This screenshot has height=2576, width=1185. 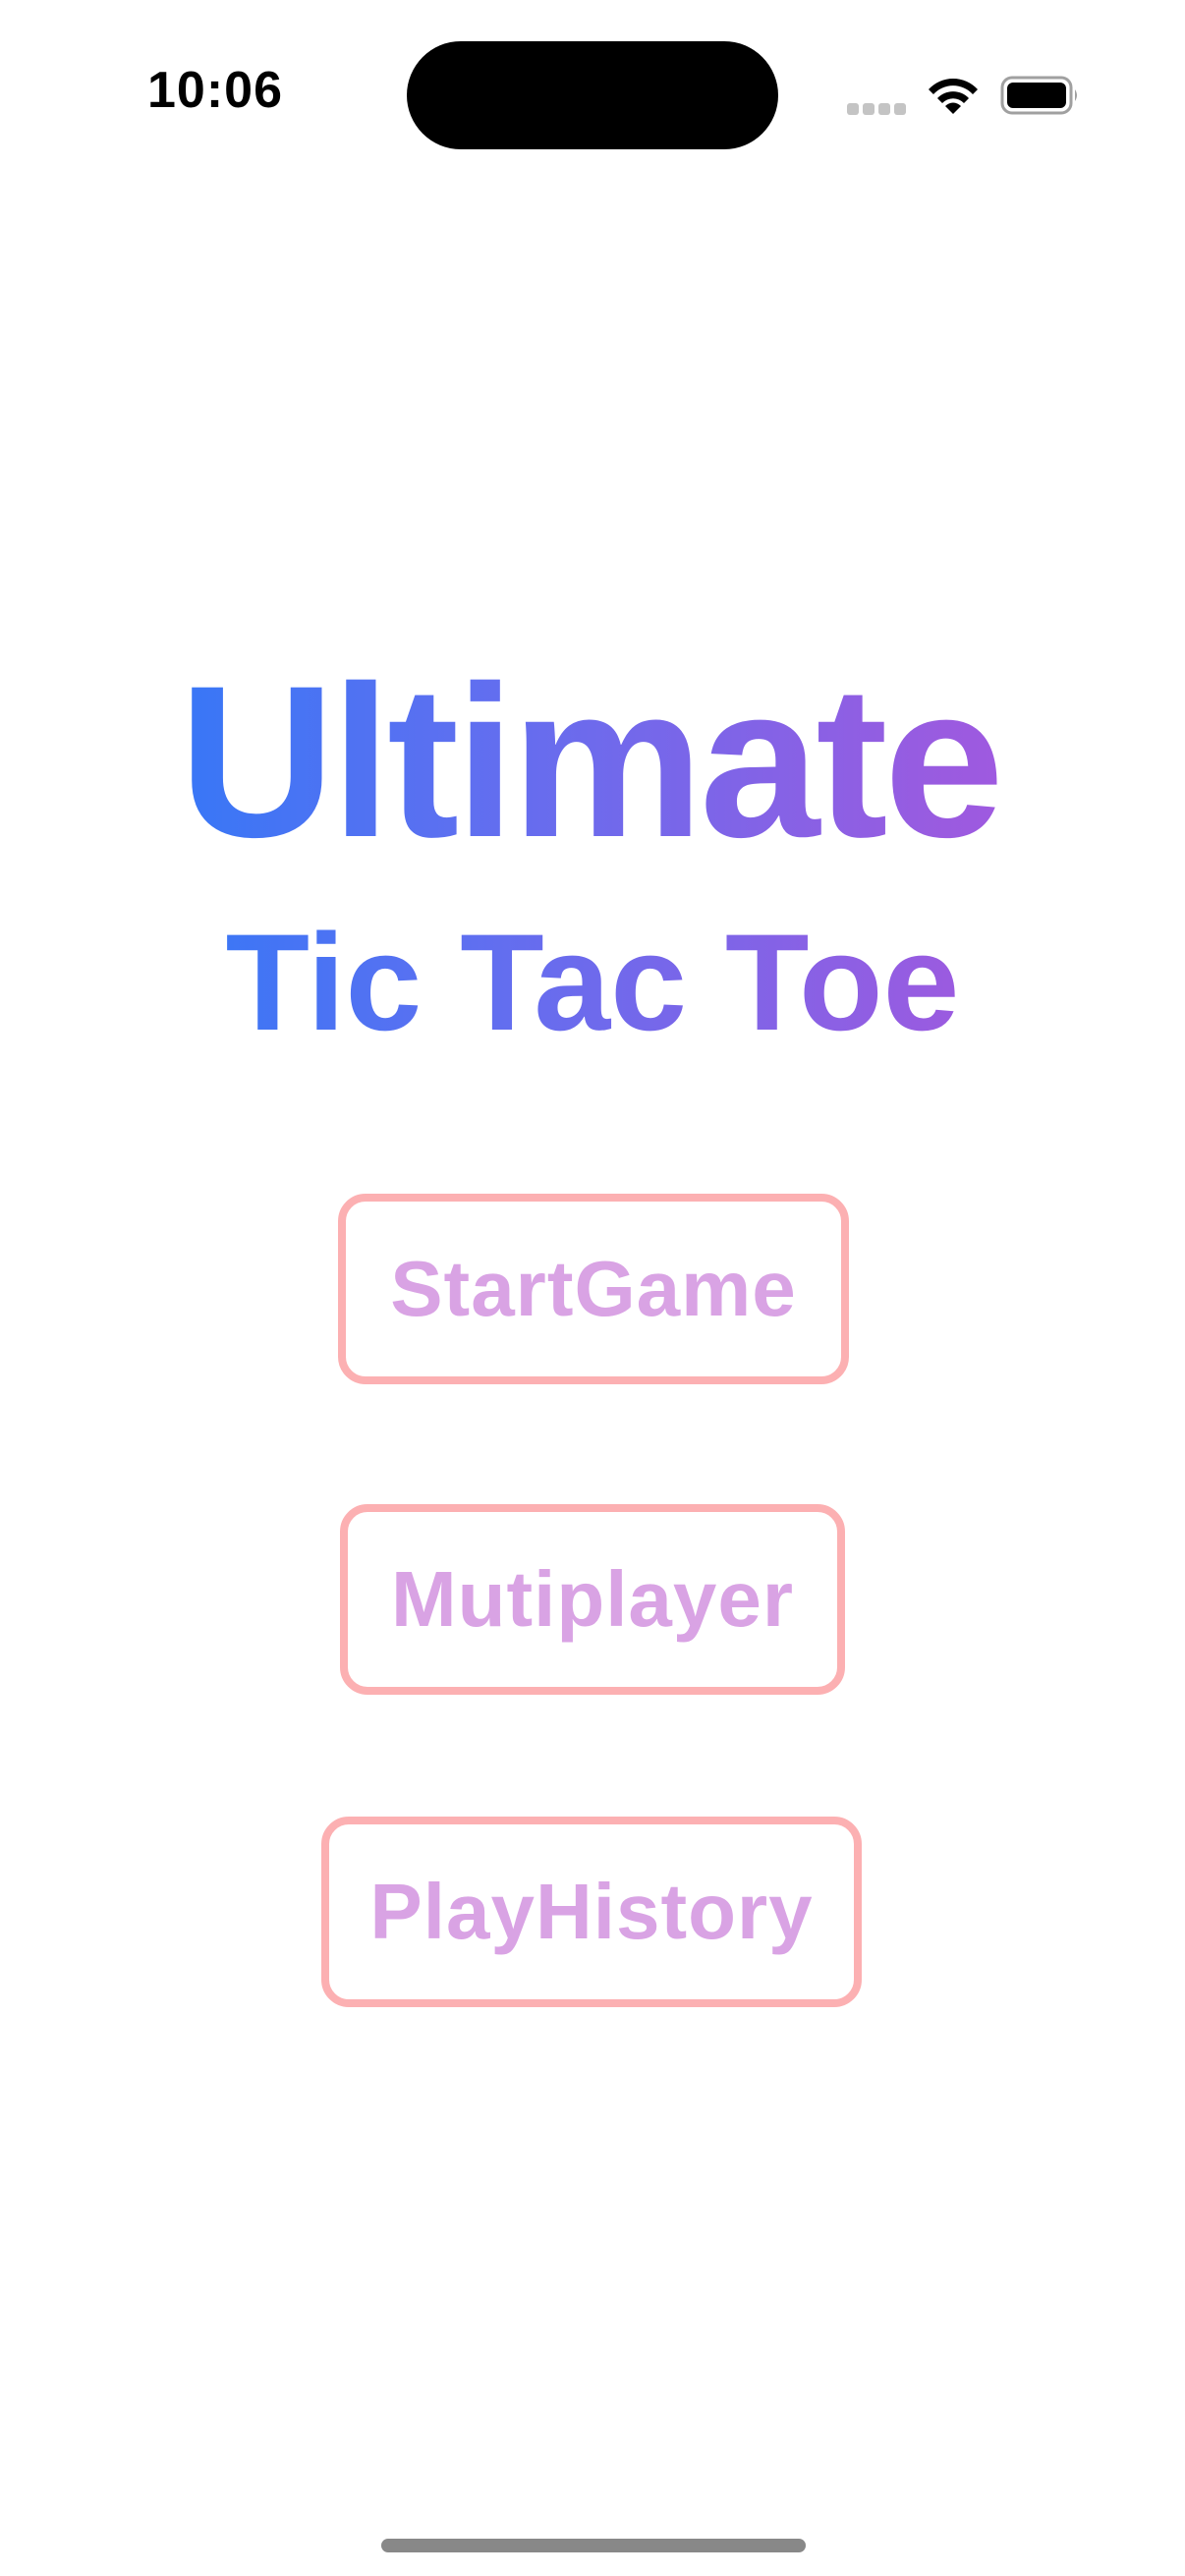 I want to click on battery-icon, so click(x=1038, y=95).